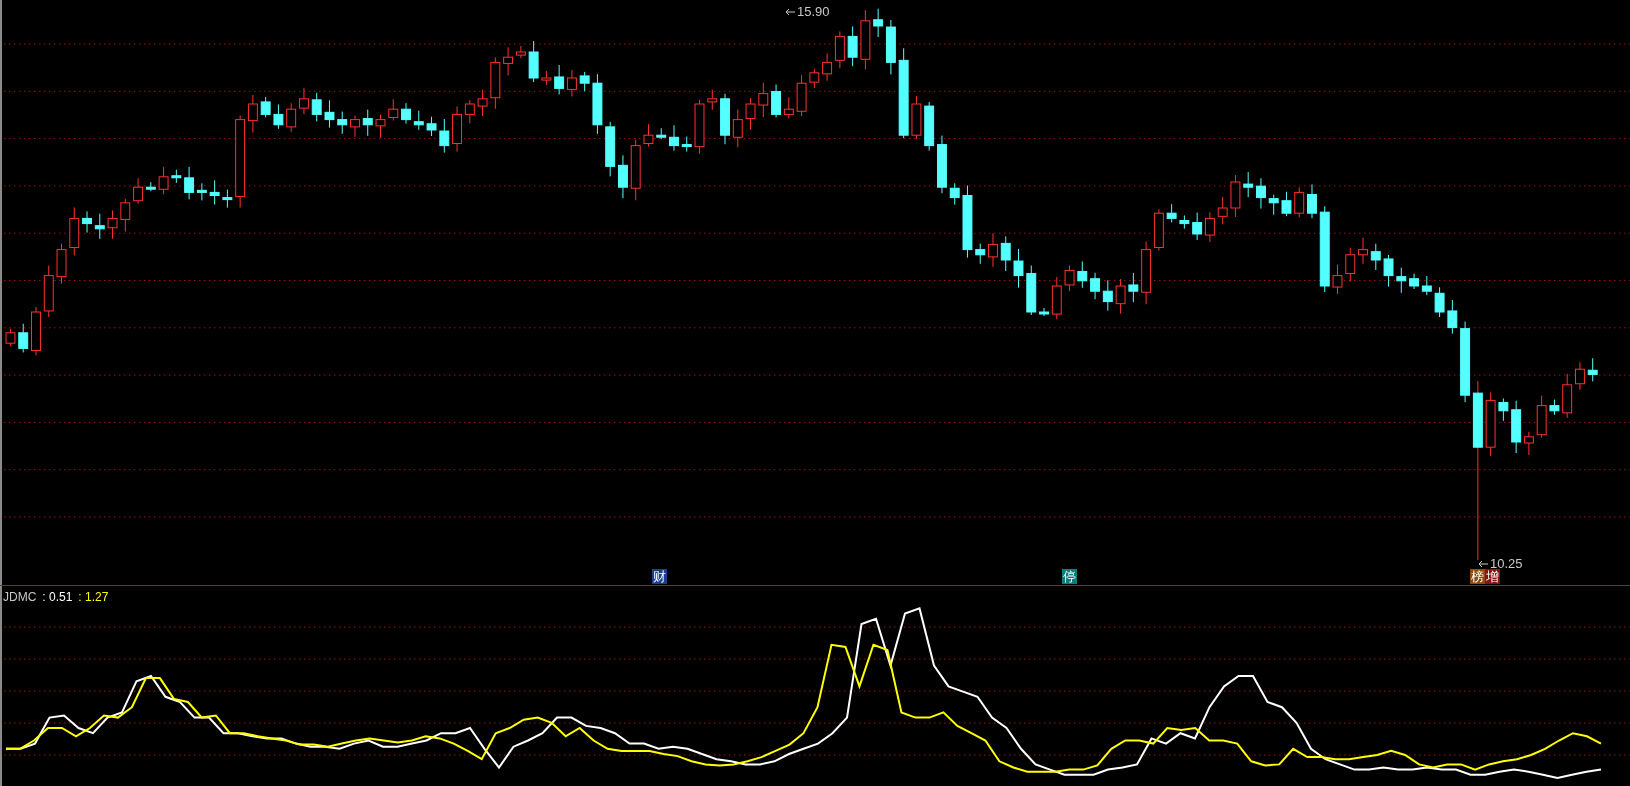 The width and height of the screenshot is (1630, 786). What do you see at coordinates (57, 597) in the screenshot?
I see `indicator-value: : 0.51` at bounding box center [57, 597].